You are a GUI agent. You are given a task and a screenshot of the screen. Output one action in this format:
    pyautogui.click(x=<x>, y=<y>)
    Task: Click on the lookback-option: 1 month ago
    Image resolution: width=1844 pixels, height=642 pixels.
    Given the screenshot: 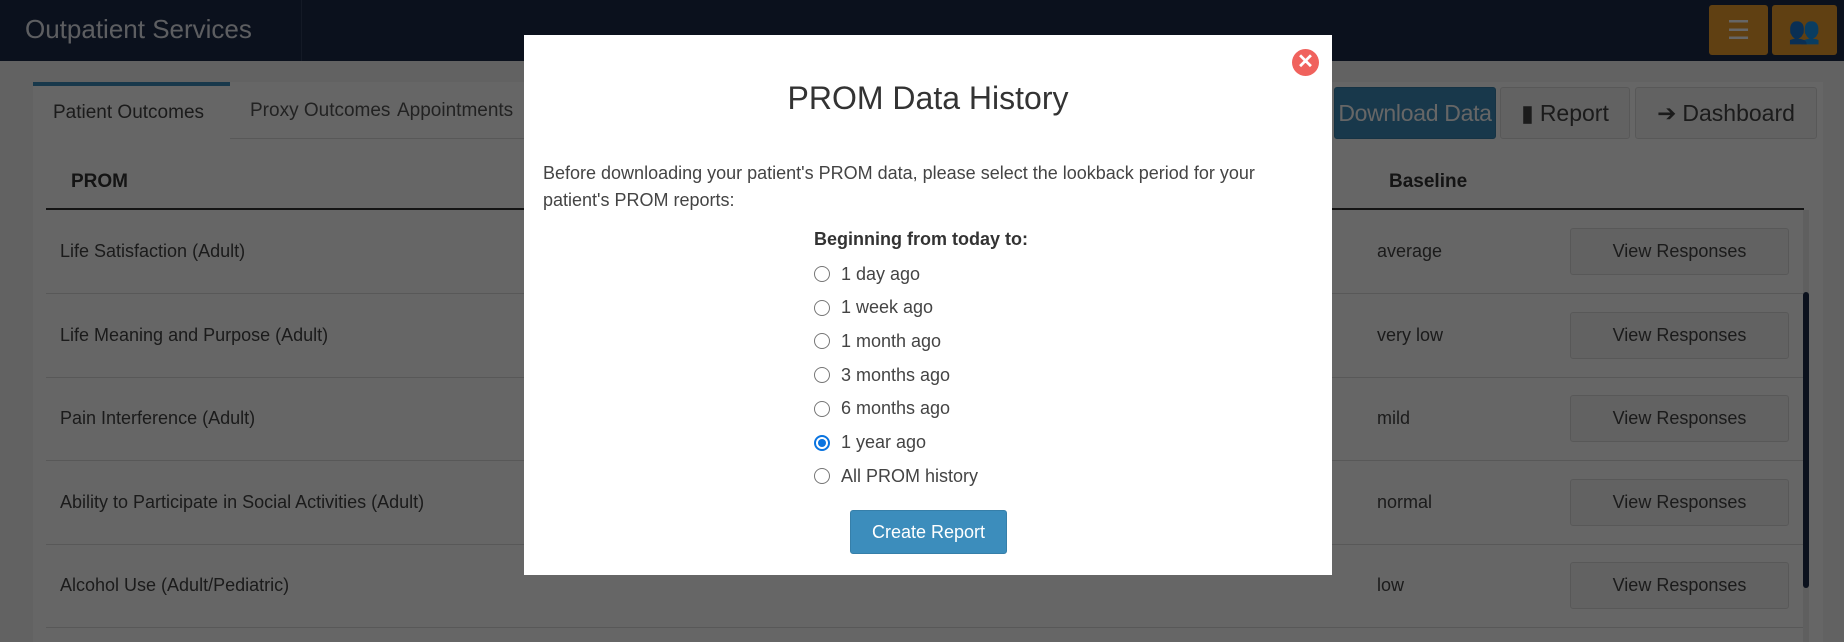 What is the action you would take?
    pyautogui.click(x=877, y=341)
    